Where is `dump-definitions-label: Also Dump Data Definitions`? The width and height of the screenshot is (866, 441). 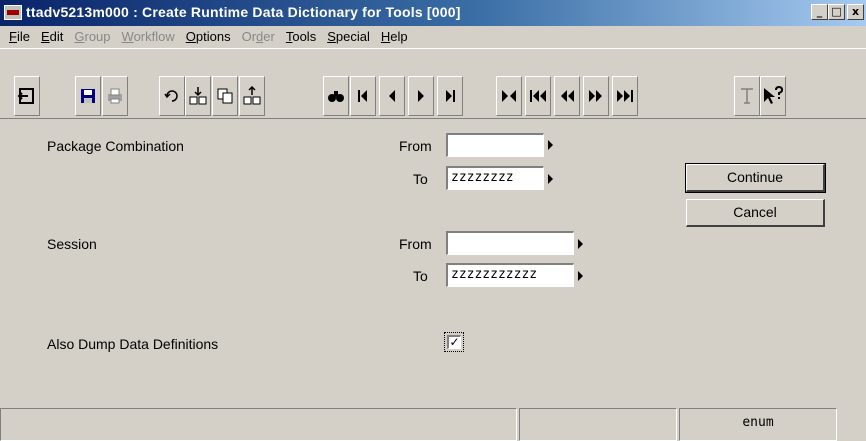
dump-definitions-label: Also Dump Data Definitions is located at coordinates (133, 344).